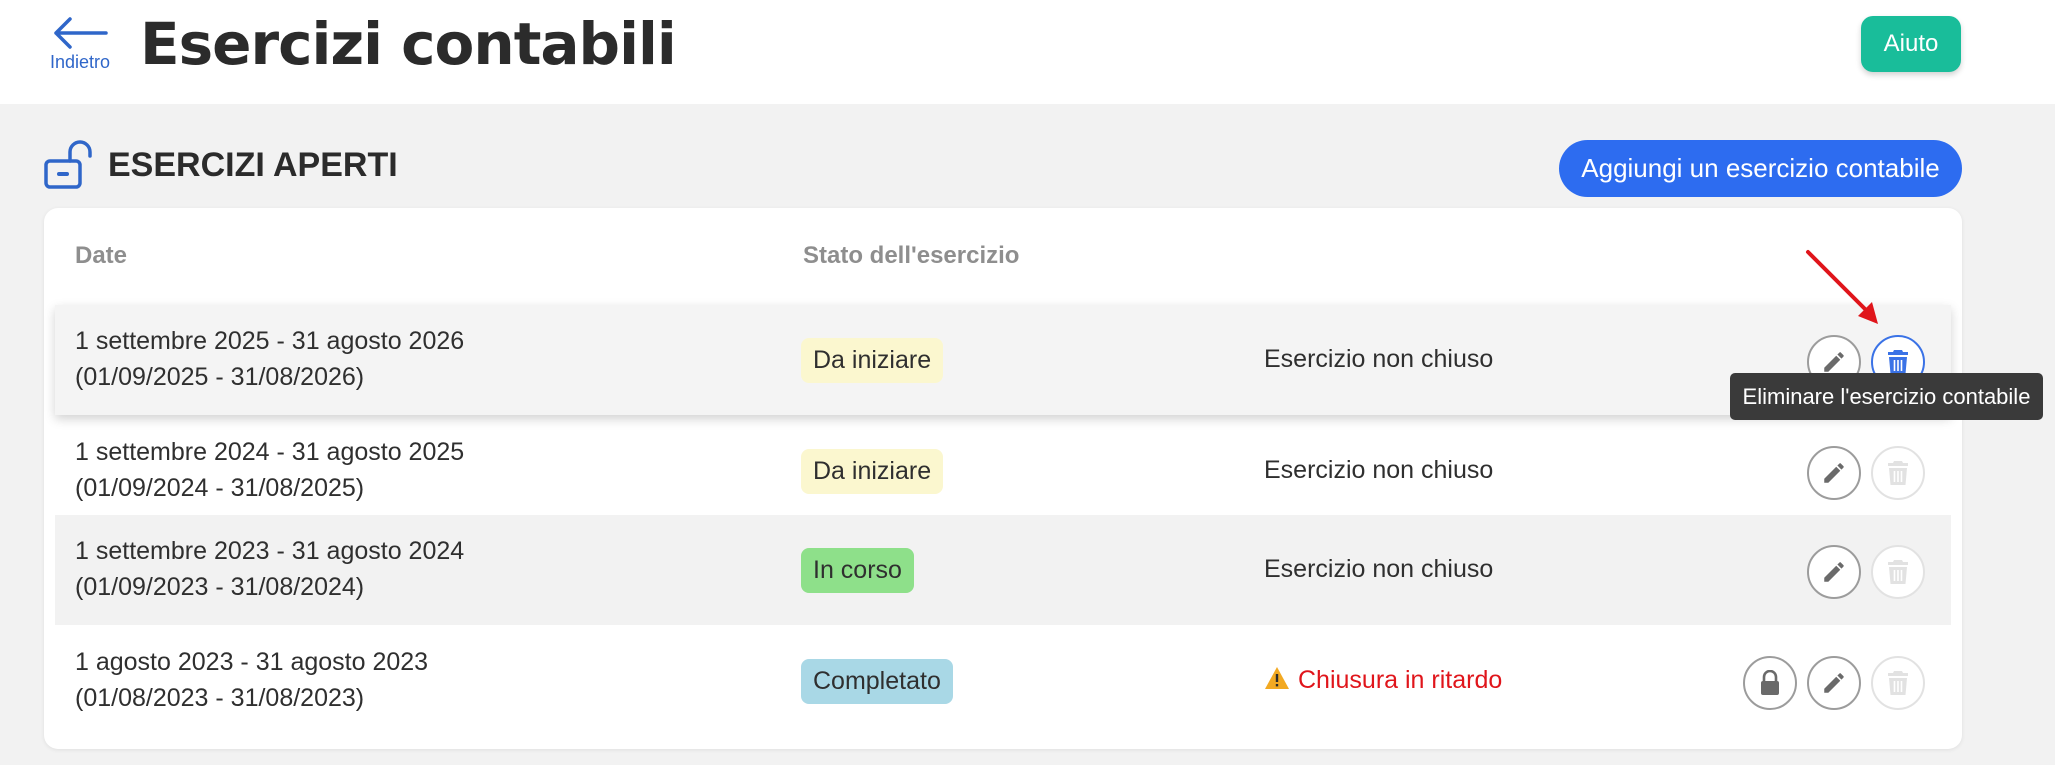 This screenshot has width=2055, height=765. I want to click on status-badge: In corso, so click(857, 570).